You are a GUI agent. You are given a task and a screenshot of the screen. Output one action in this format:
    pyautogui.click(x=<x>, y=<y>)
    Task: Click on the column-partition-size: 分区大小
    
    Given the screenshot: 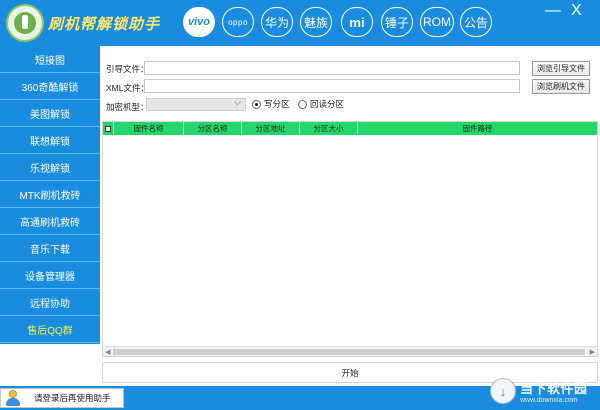 What is the action you would take?
    pyautogui.click(x=329, y=128)
    